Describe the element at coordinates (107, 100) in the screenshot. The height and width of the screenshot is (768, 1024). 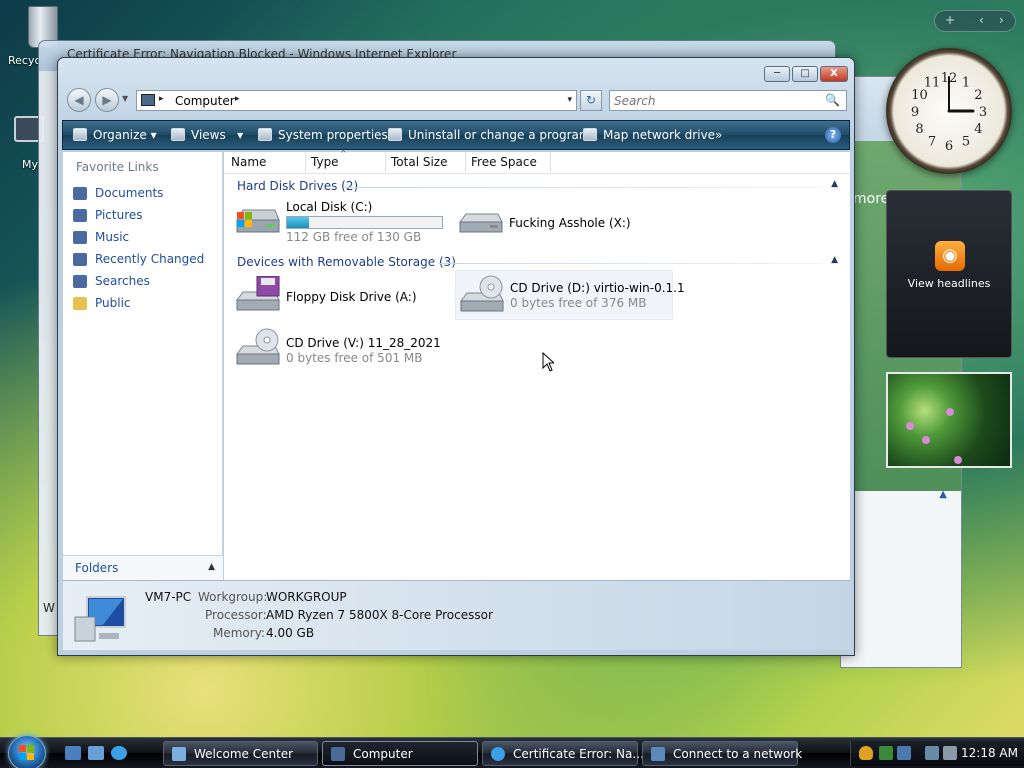
I see `forward-button: ▶` at that location.